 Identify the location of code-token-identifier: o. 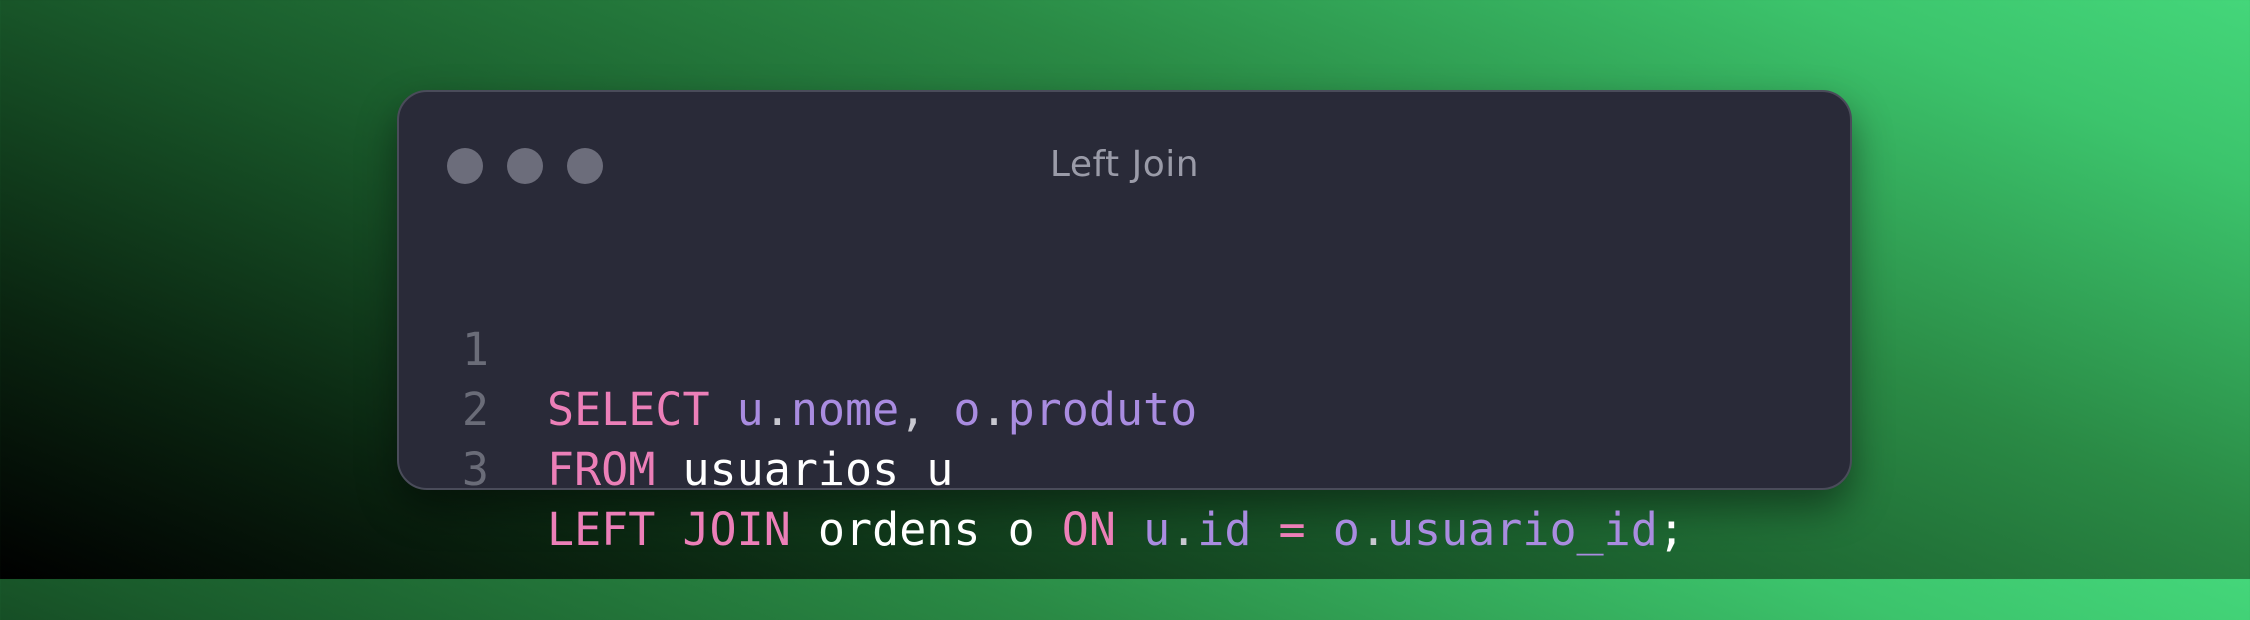
(1346, 529).